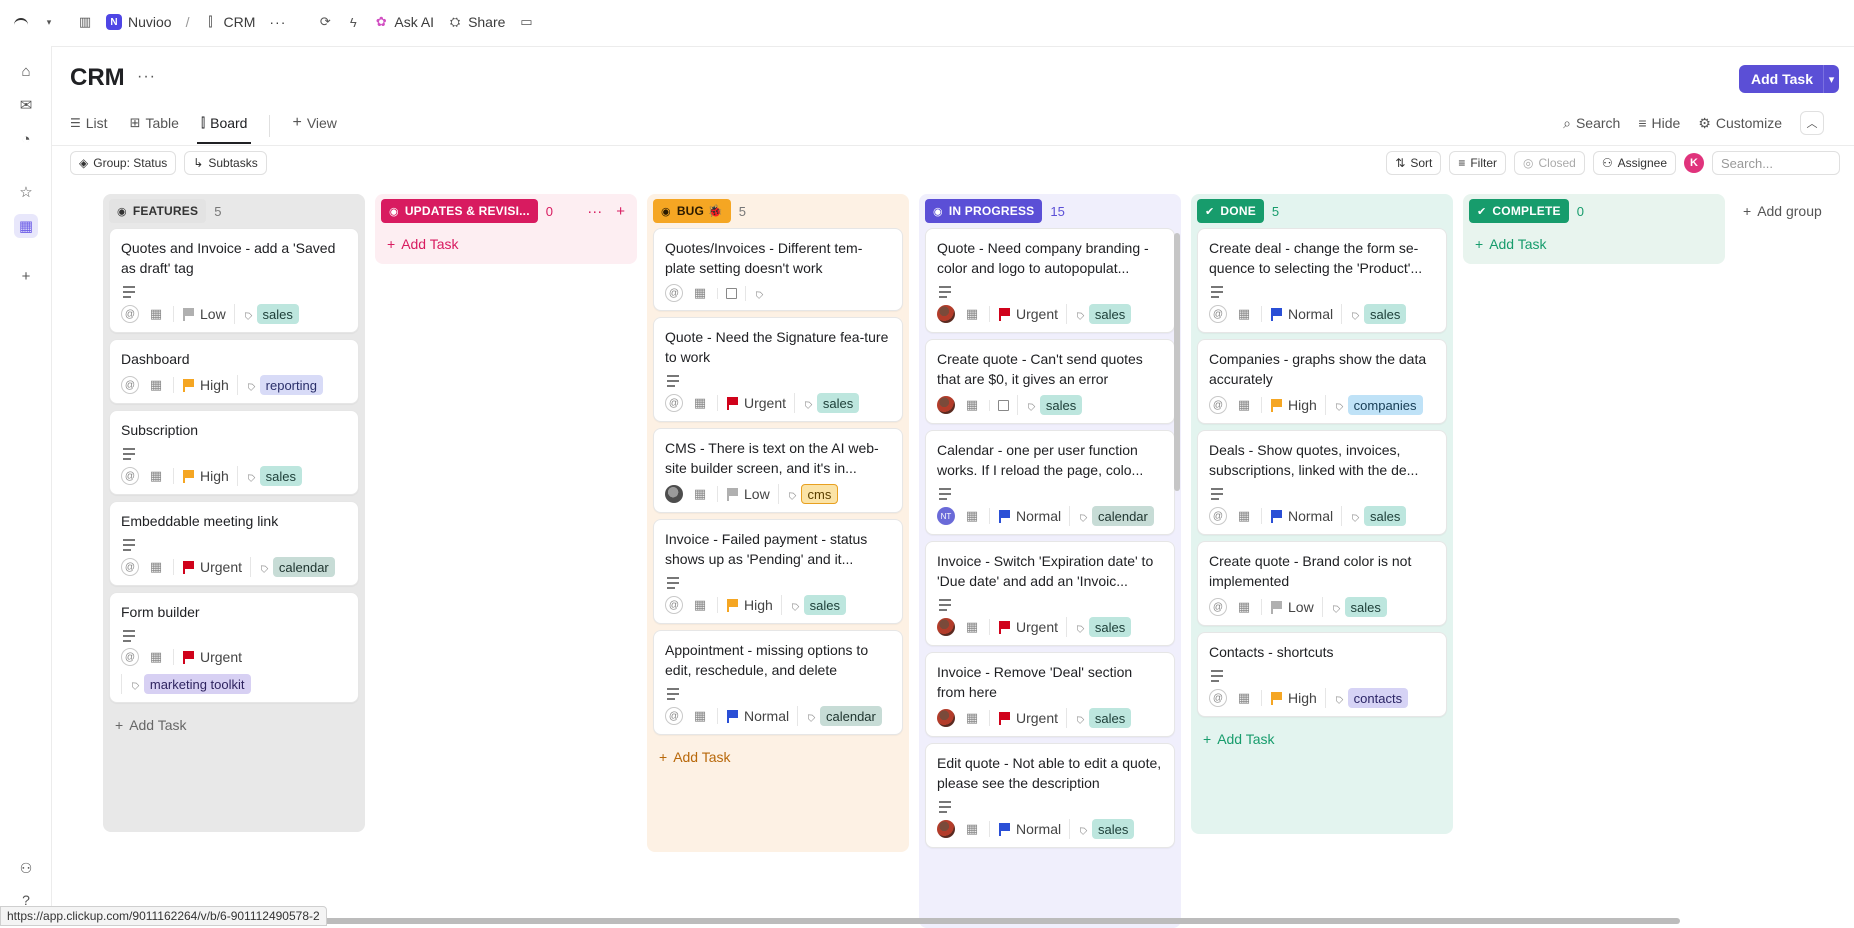  I want to click on subtasks-button: ↳ Subtasks, so click(225, 163).